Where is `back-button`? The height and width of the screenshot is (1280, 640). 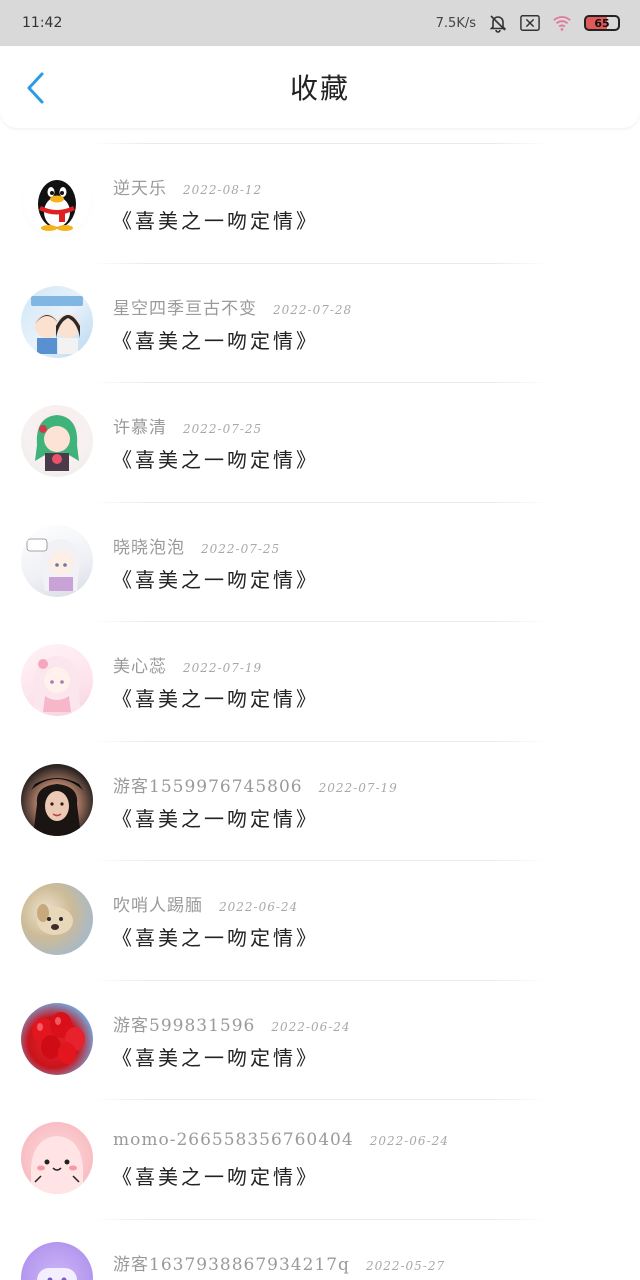
back-button is located at coordinates (36, 88).